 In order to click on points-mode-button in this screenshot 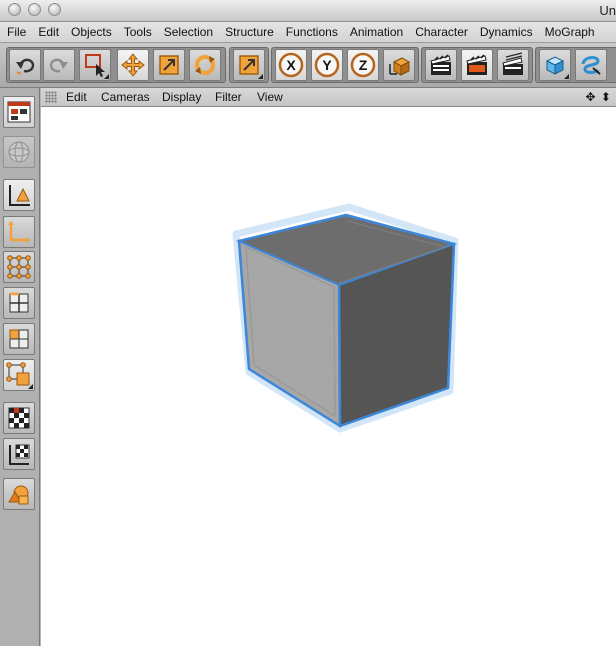, I will do `click(19, 267)`.